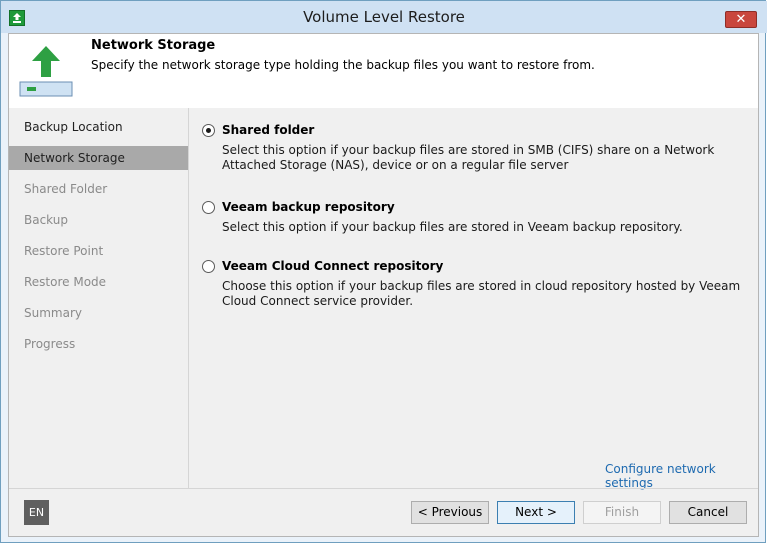  What do you see at coordinates (53, 313) in the screenshot?
I see `step-summary: Summary` at bounding box center [53, 313].